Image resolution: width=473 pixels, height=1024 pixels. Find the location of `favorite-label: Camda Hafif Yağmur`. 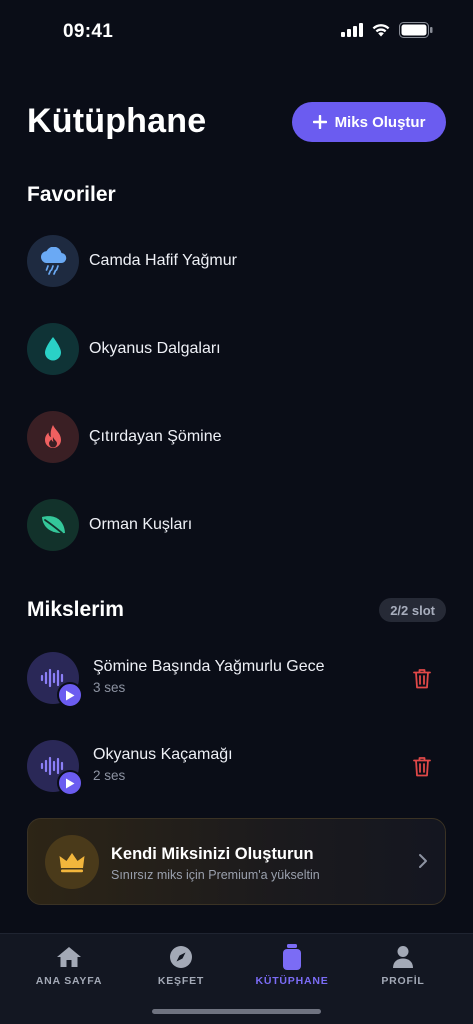

favorite-label: Camda Hafif Yağmur is located at coordinates (163, 260).